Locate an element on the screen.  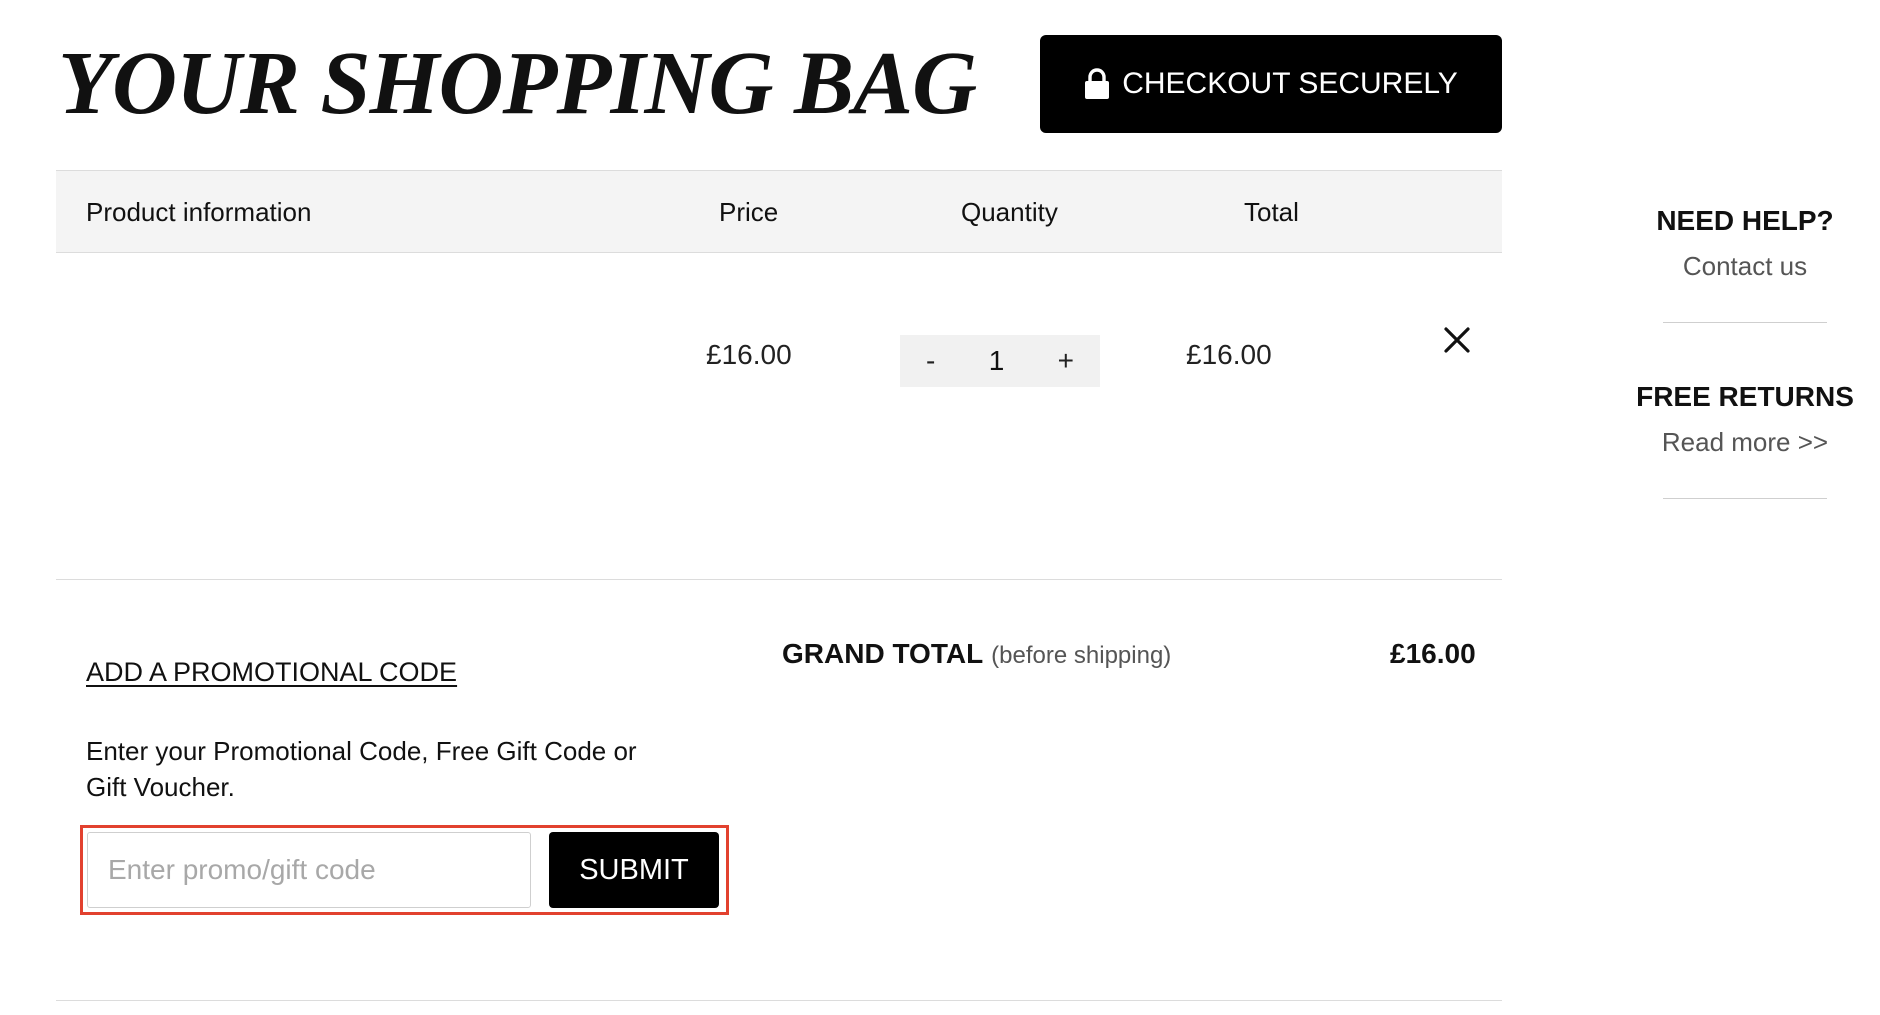
promo-form: SUBMIT is located at coordinates (404, 870).